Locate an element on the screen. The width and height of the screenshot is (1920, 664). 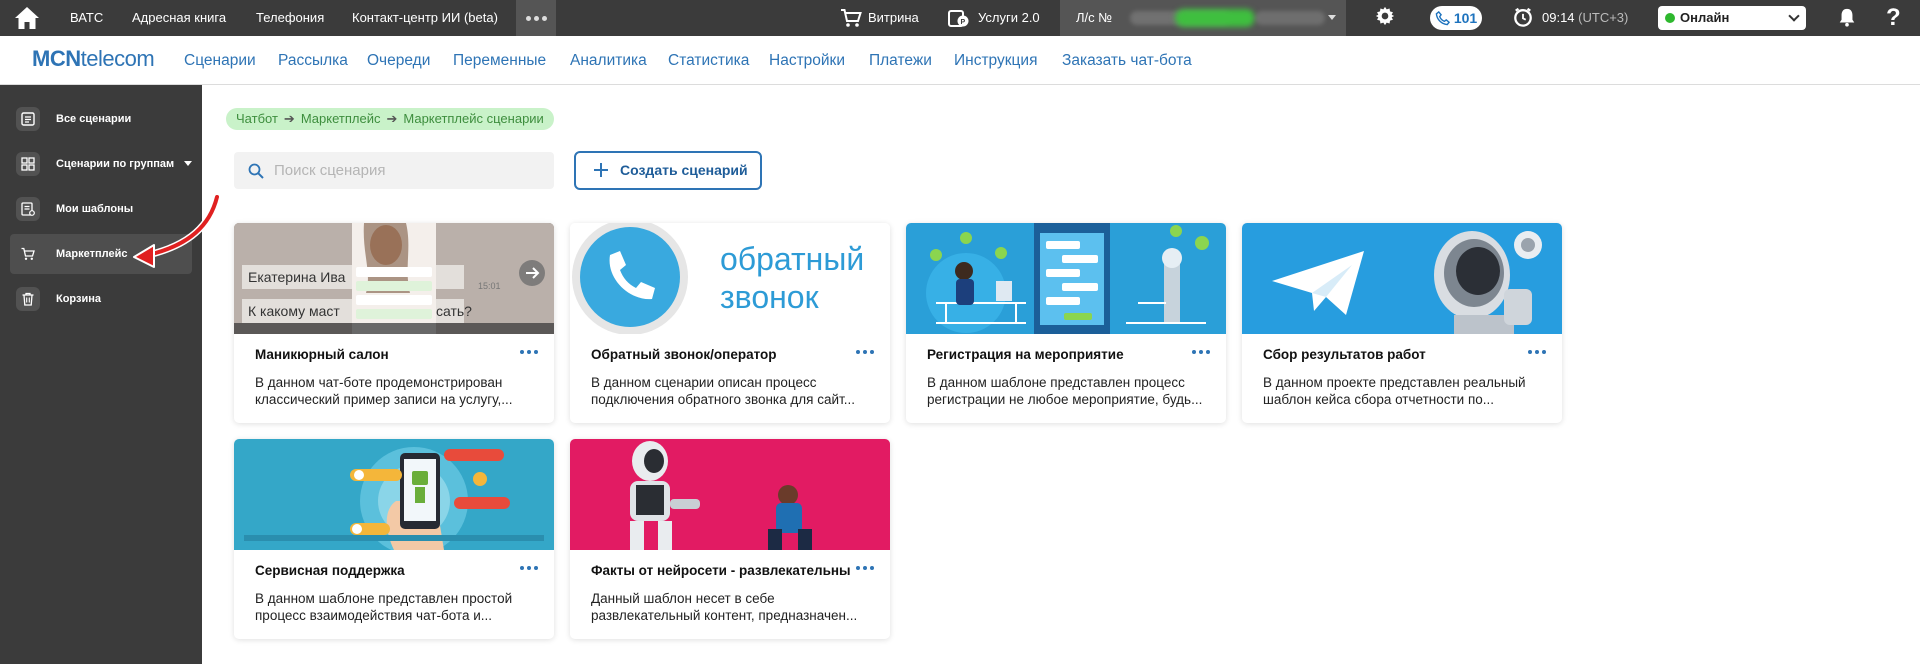
status-value: Онлайн is located at coordinates (1705, 17).